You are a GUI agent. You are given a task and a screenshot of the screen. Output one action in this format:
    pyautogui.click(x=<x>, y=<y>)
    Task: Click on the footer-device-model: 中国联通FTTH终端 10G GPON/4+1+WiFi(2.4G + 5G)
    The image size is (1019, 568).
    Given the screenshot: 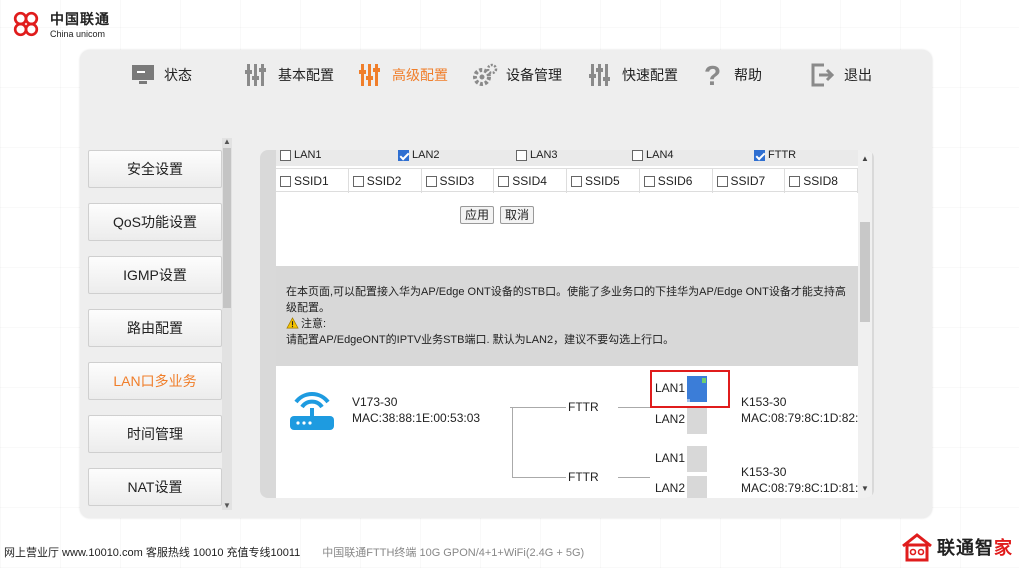 What is the action you would take?
    pyautogui.click(x=453, y=553)
    